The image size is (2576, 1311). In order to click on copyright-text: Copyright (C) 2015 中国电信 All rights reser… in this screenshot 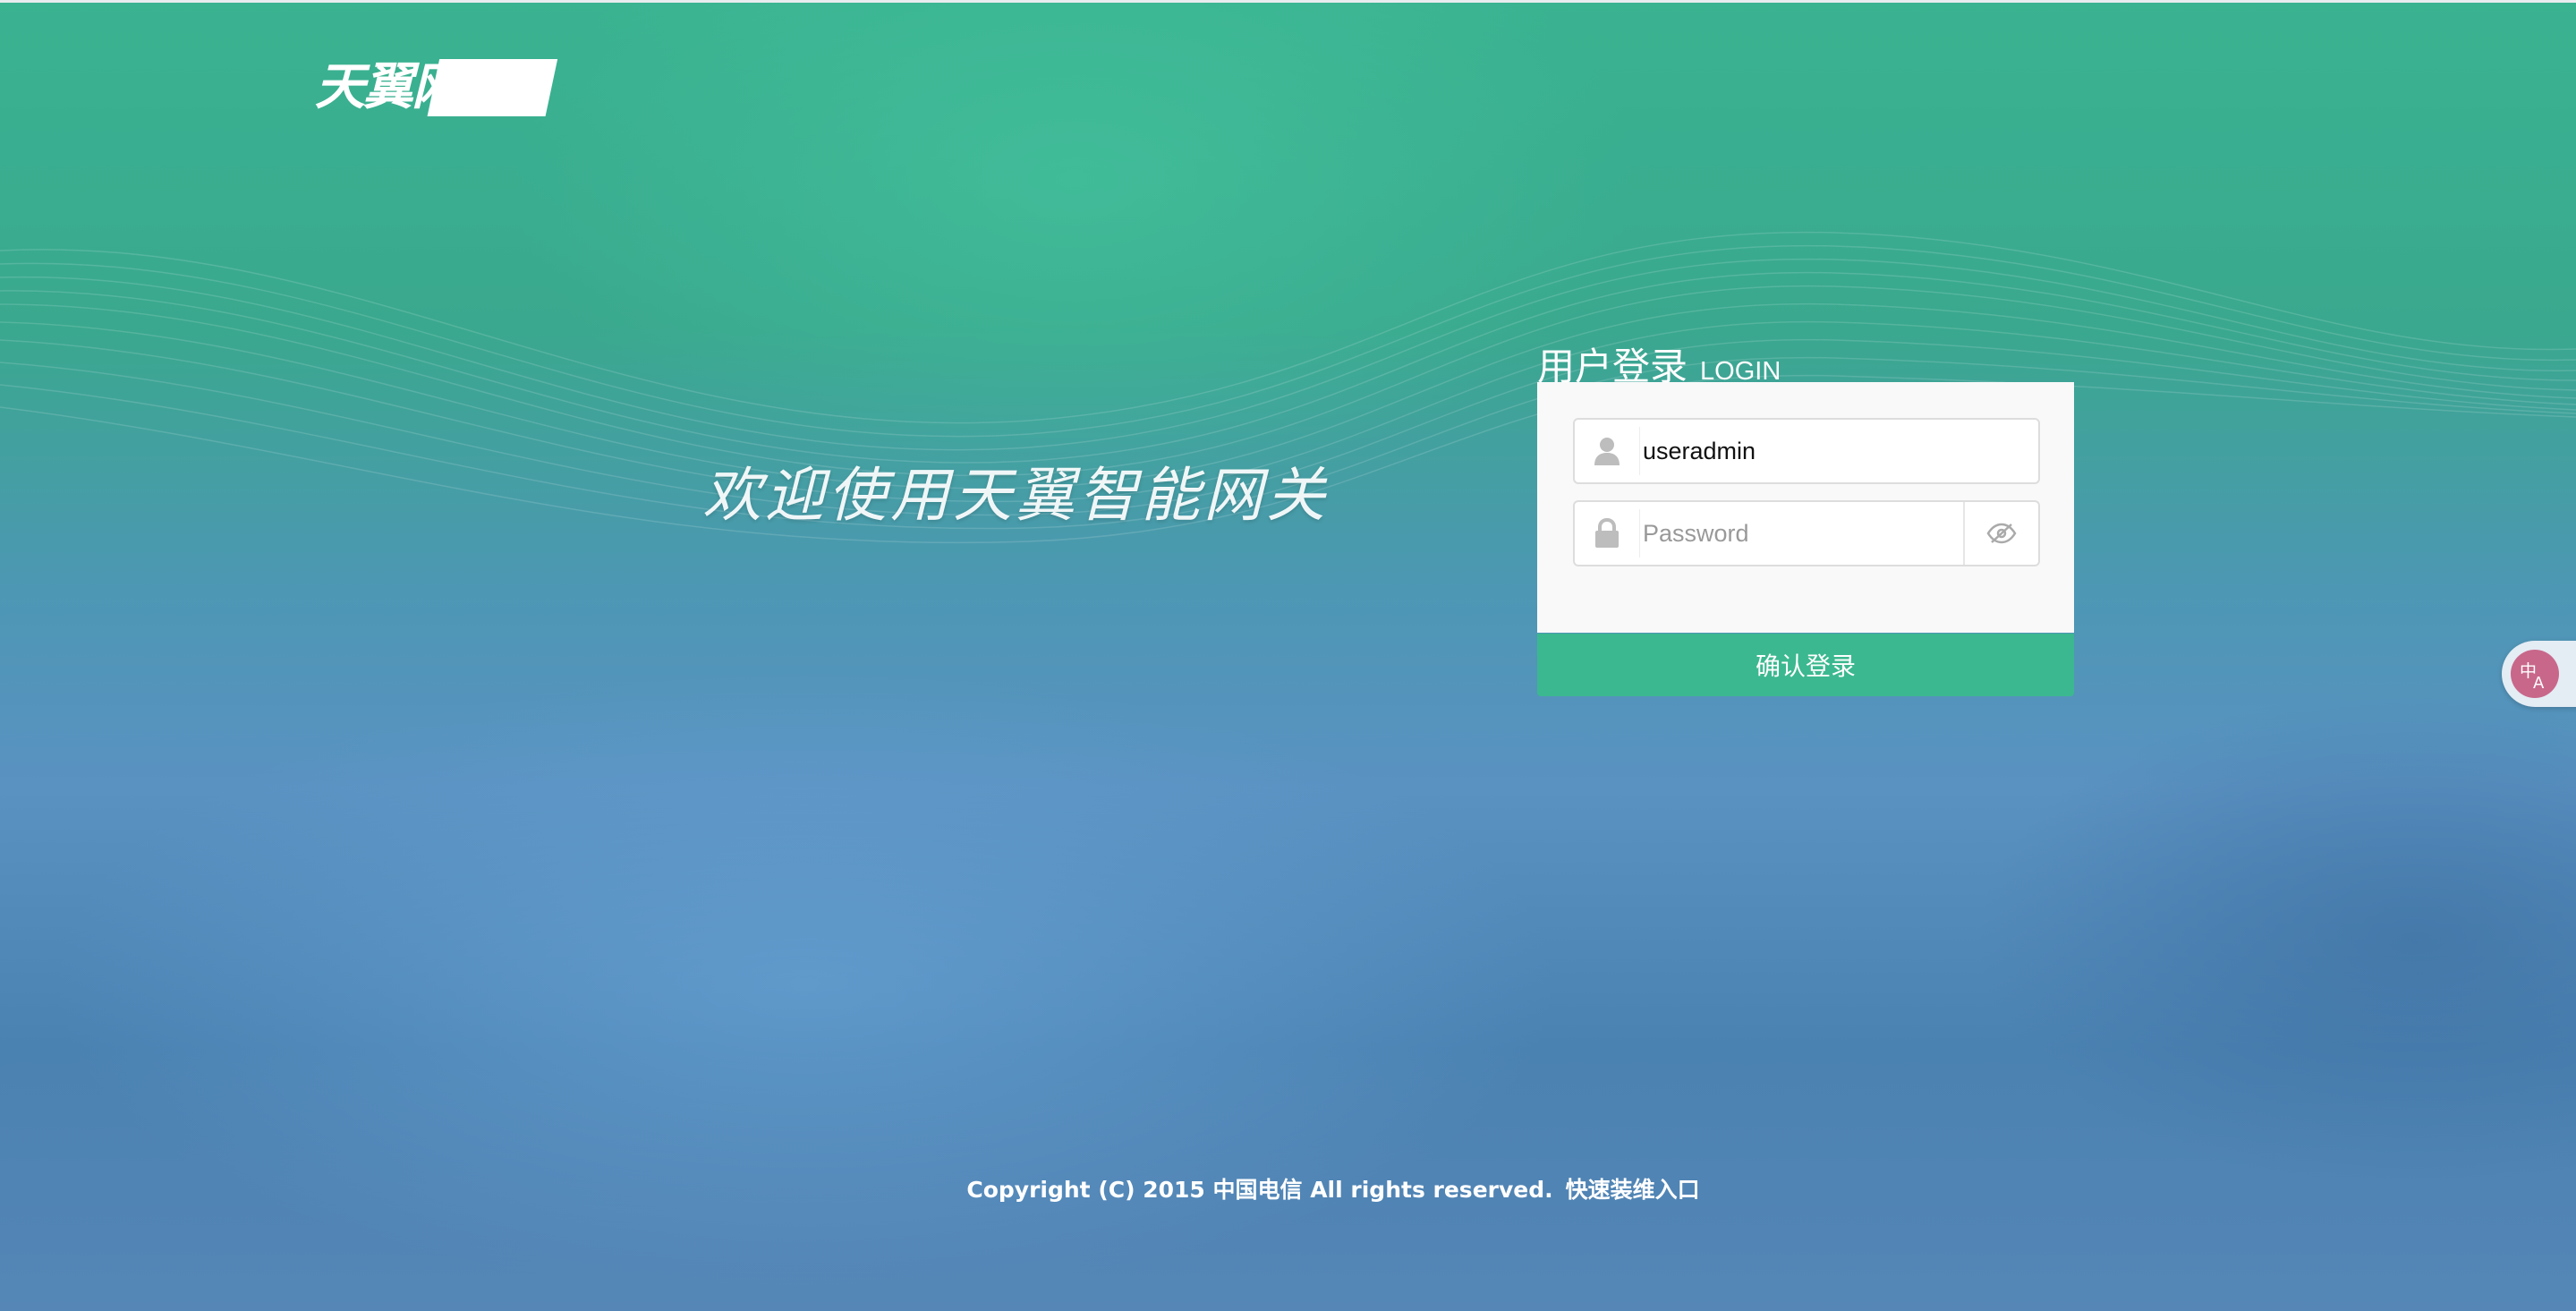, I will do `click(1259, 1190)`.